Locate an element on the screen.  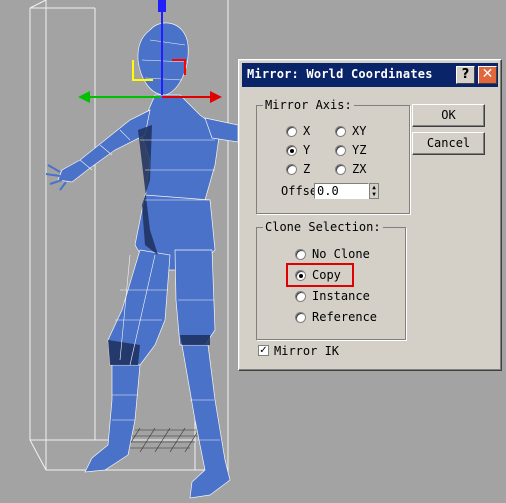
help-icon: ? is located at coordinates (465, 74).